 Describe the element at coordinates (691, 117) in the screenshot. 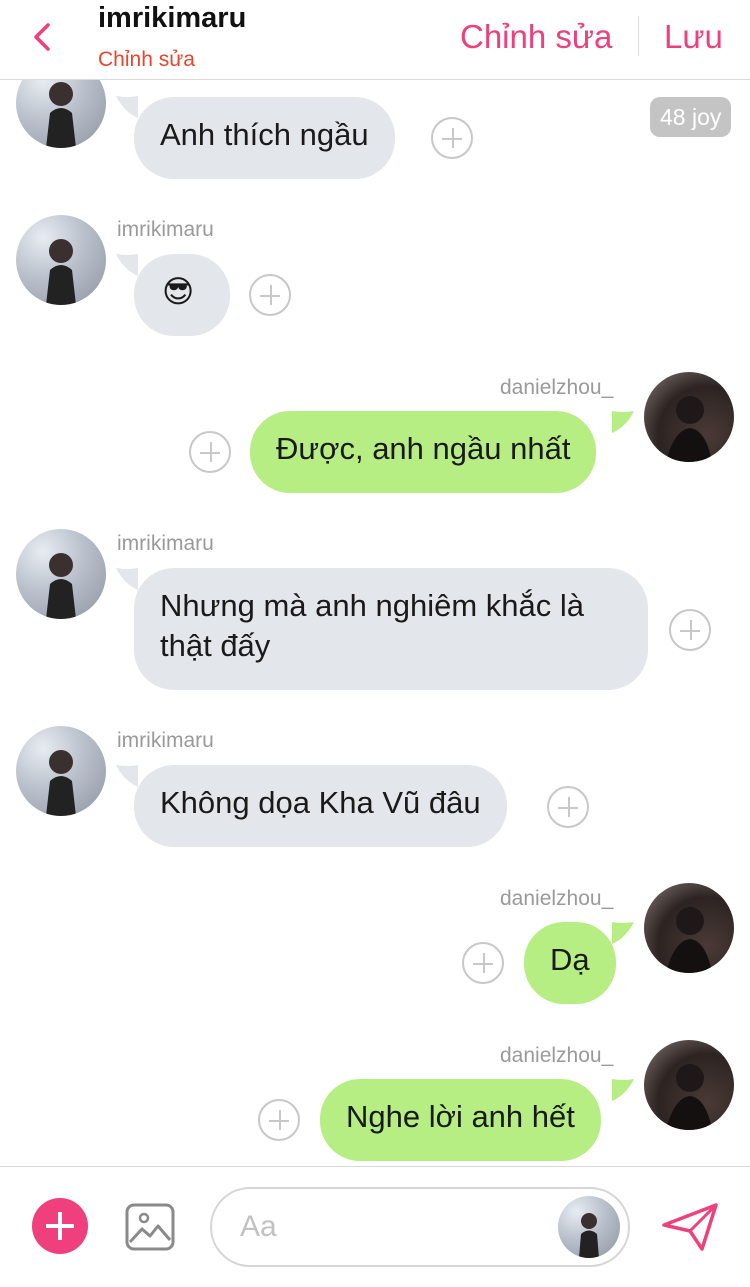

I see `points-badge: 48 joy` at that location.